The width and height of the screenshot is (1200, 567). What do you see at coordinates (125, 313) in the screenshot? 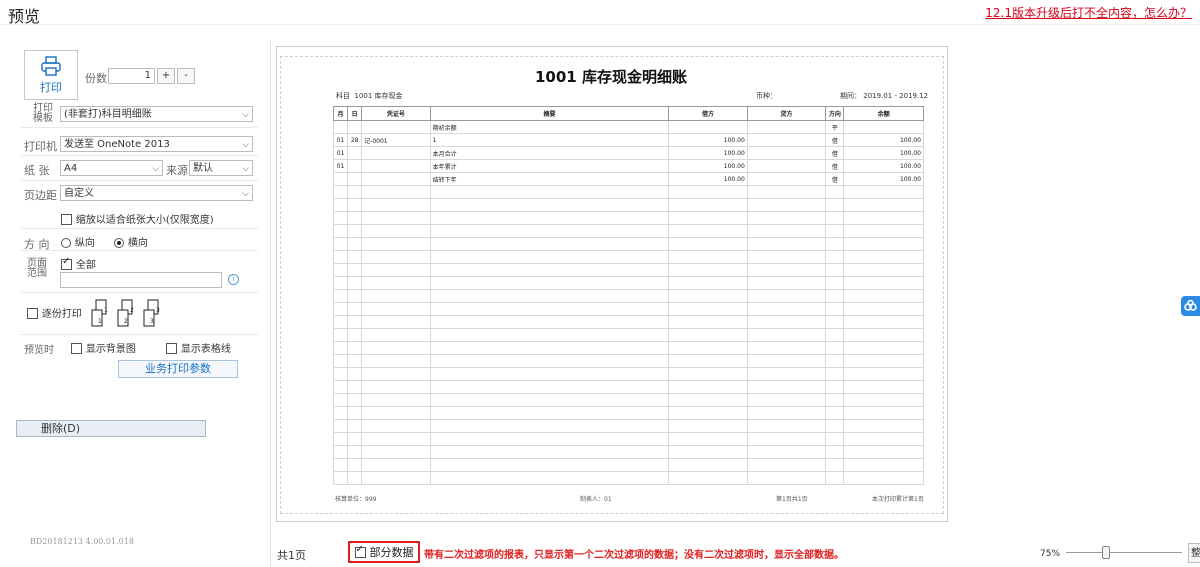
I see `collate-pages-icon: 1 1 2 2 3 3` at bounding box center [125, 313].